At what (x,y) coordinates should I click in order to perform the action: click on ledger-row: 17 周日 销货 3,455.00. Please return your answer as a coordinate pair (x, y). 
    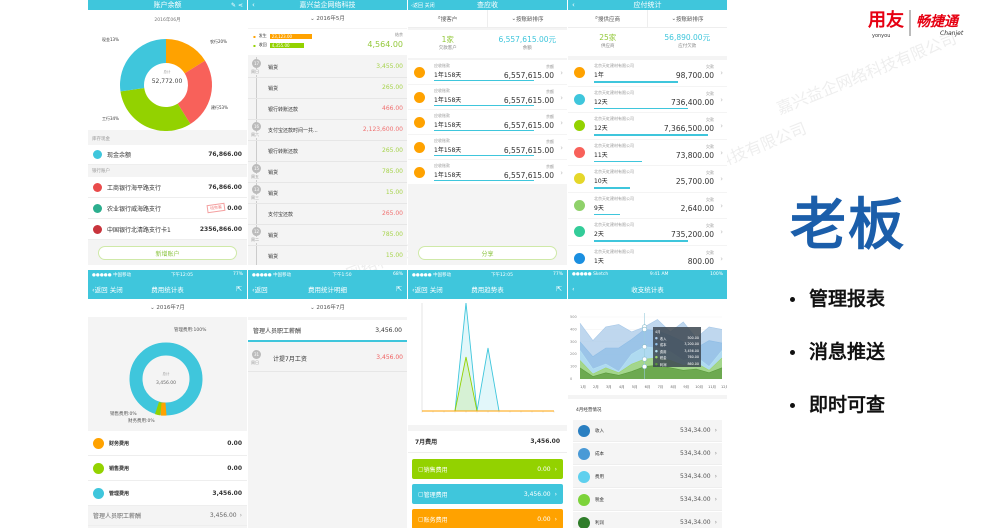
    Looking at the image, I should click on (327, 67).